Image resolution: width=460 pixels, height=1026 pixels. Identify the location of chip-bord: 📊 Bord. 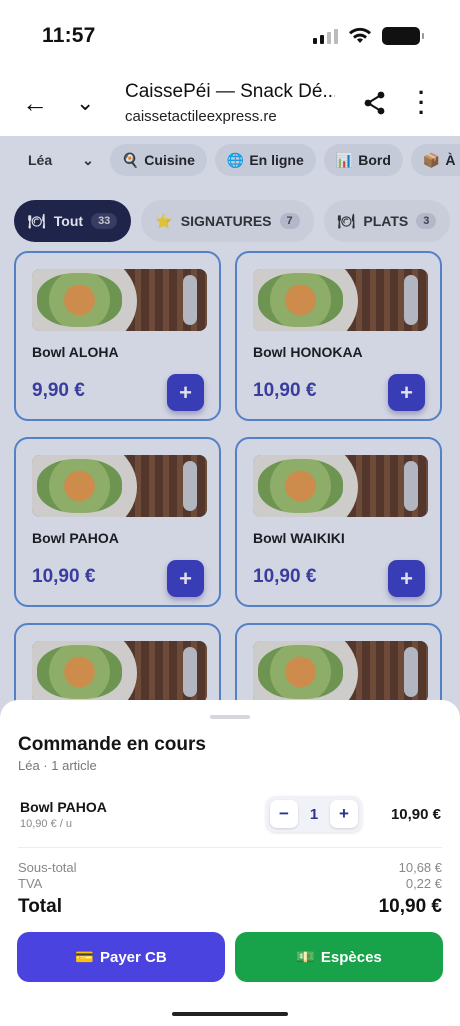
(363, 160).